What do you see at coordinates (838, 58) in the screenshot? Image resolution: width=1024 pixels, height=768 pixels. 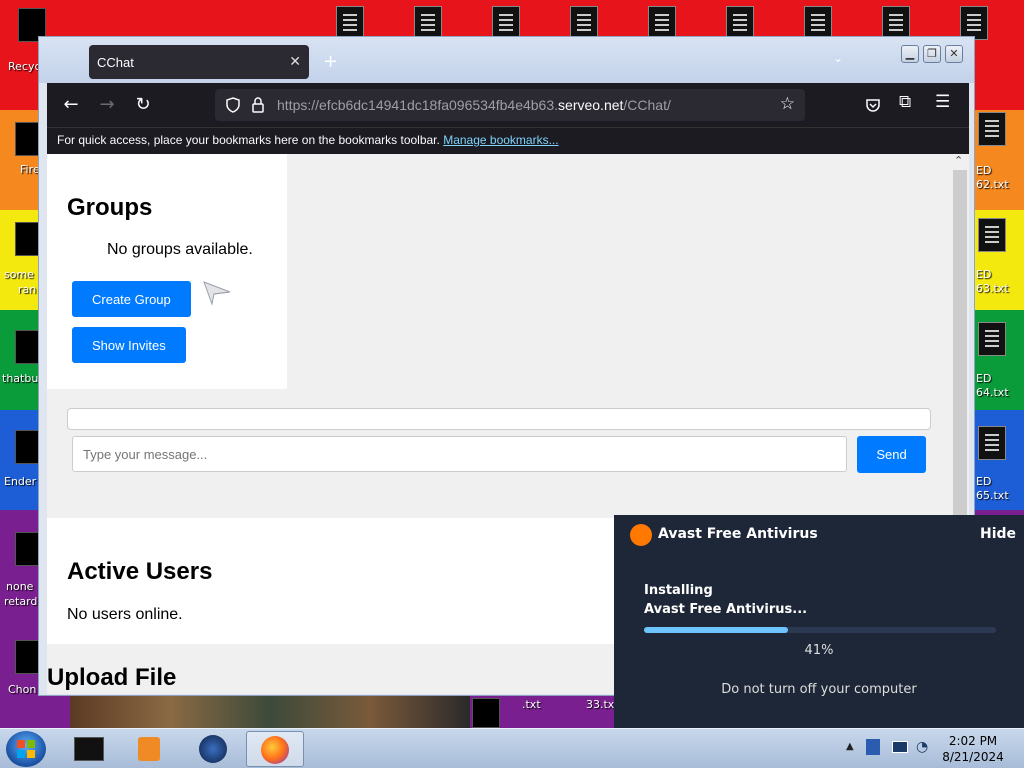 I see `chevron-down-icon: ⌄` at bounding box center [838, 58].